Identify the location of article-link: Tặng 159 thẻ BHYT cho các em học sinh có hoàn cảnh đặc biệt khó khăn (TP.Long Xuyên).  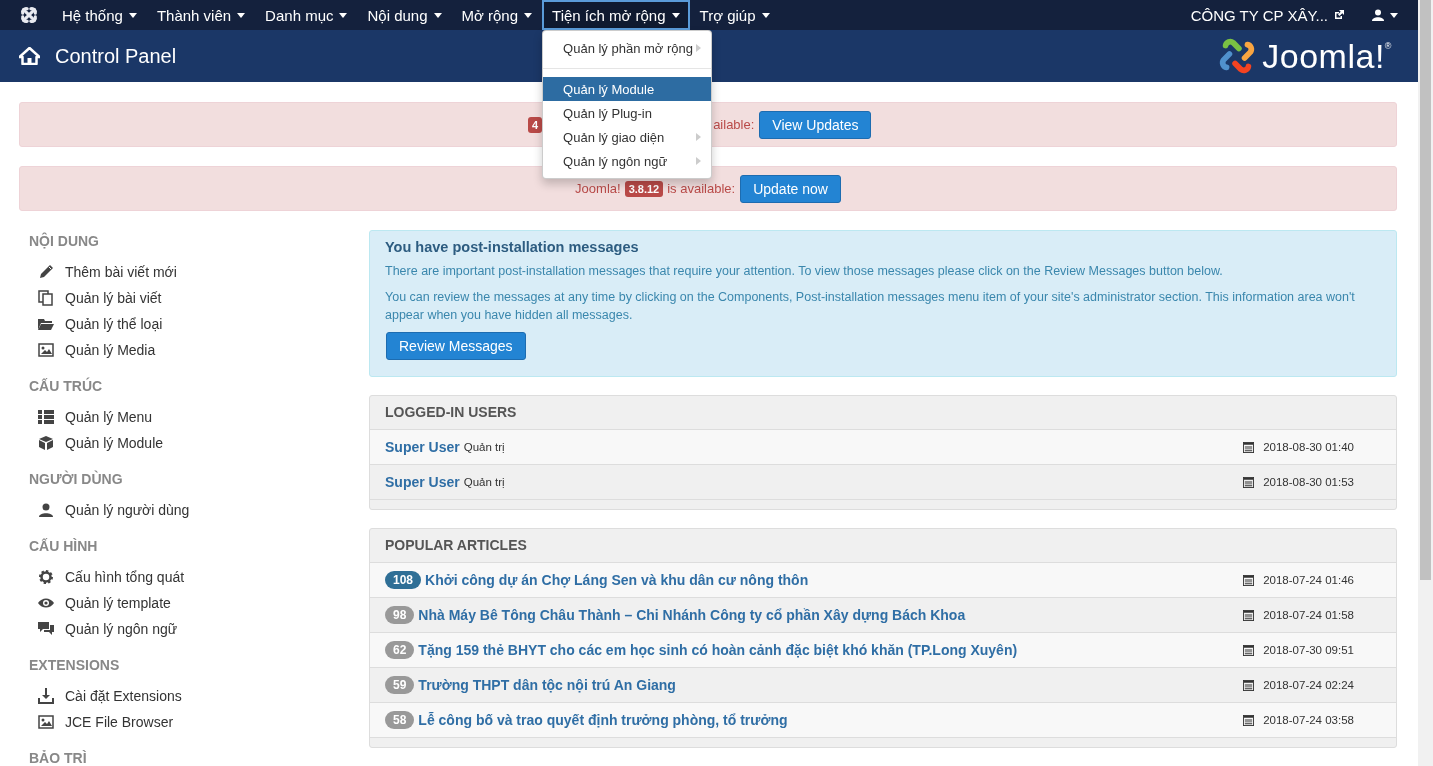
(718, 650).